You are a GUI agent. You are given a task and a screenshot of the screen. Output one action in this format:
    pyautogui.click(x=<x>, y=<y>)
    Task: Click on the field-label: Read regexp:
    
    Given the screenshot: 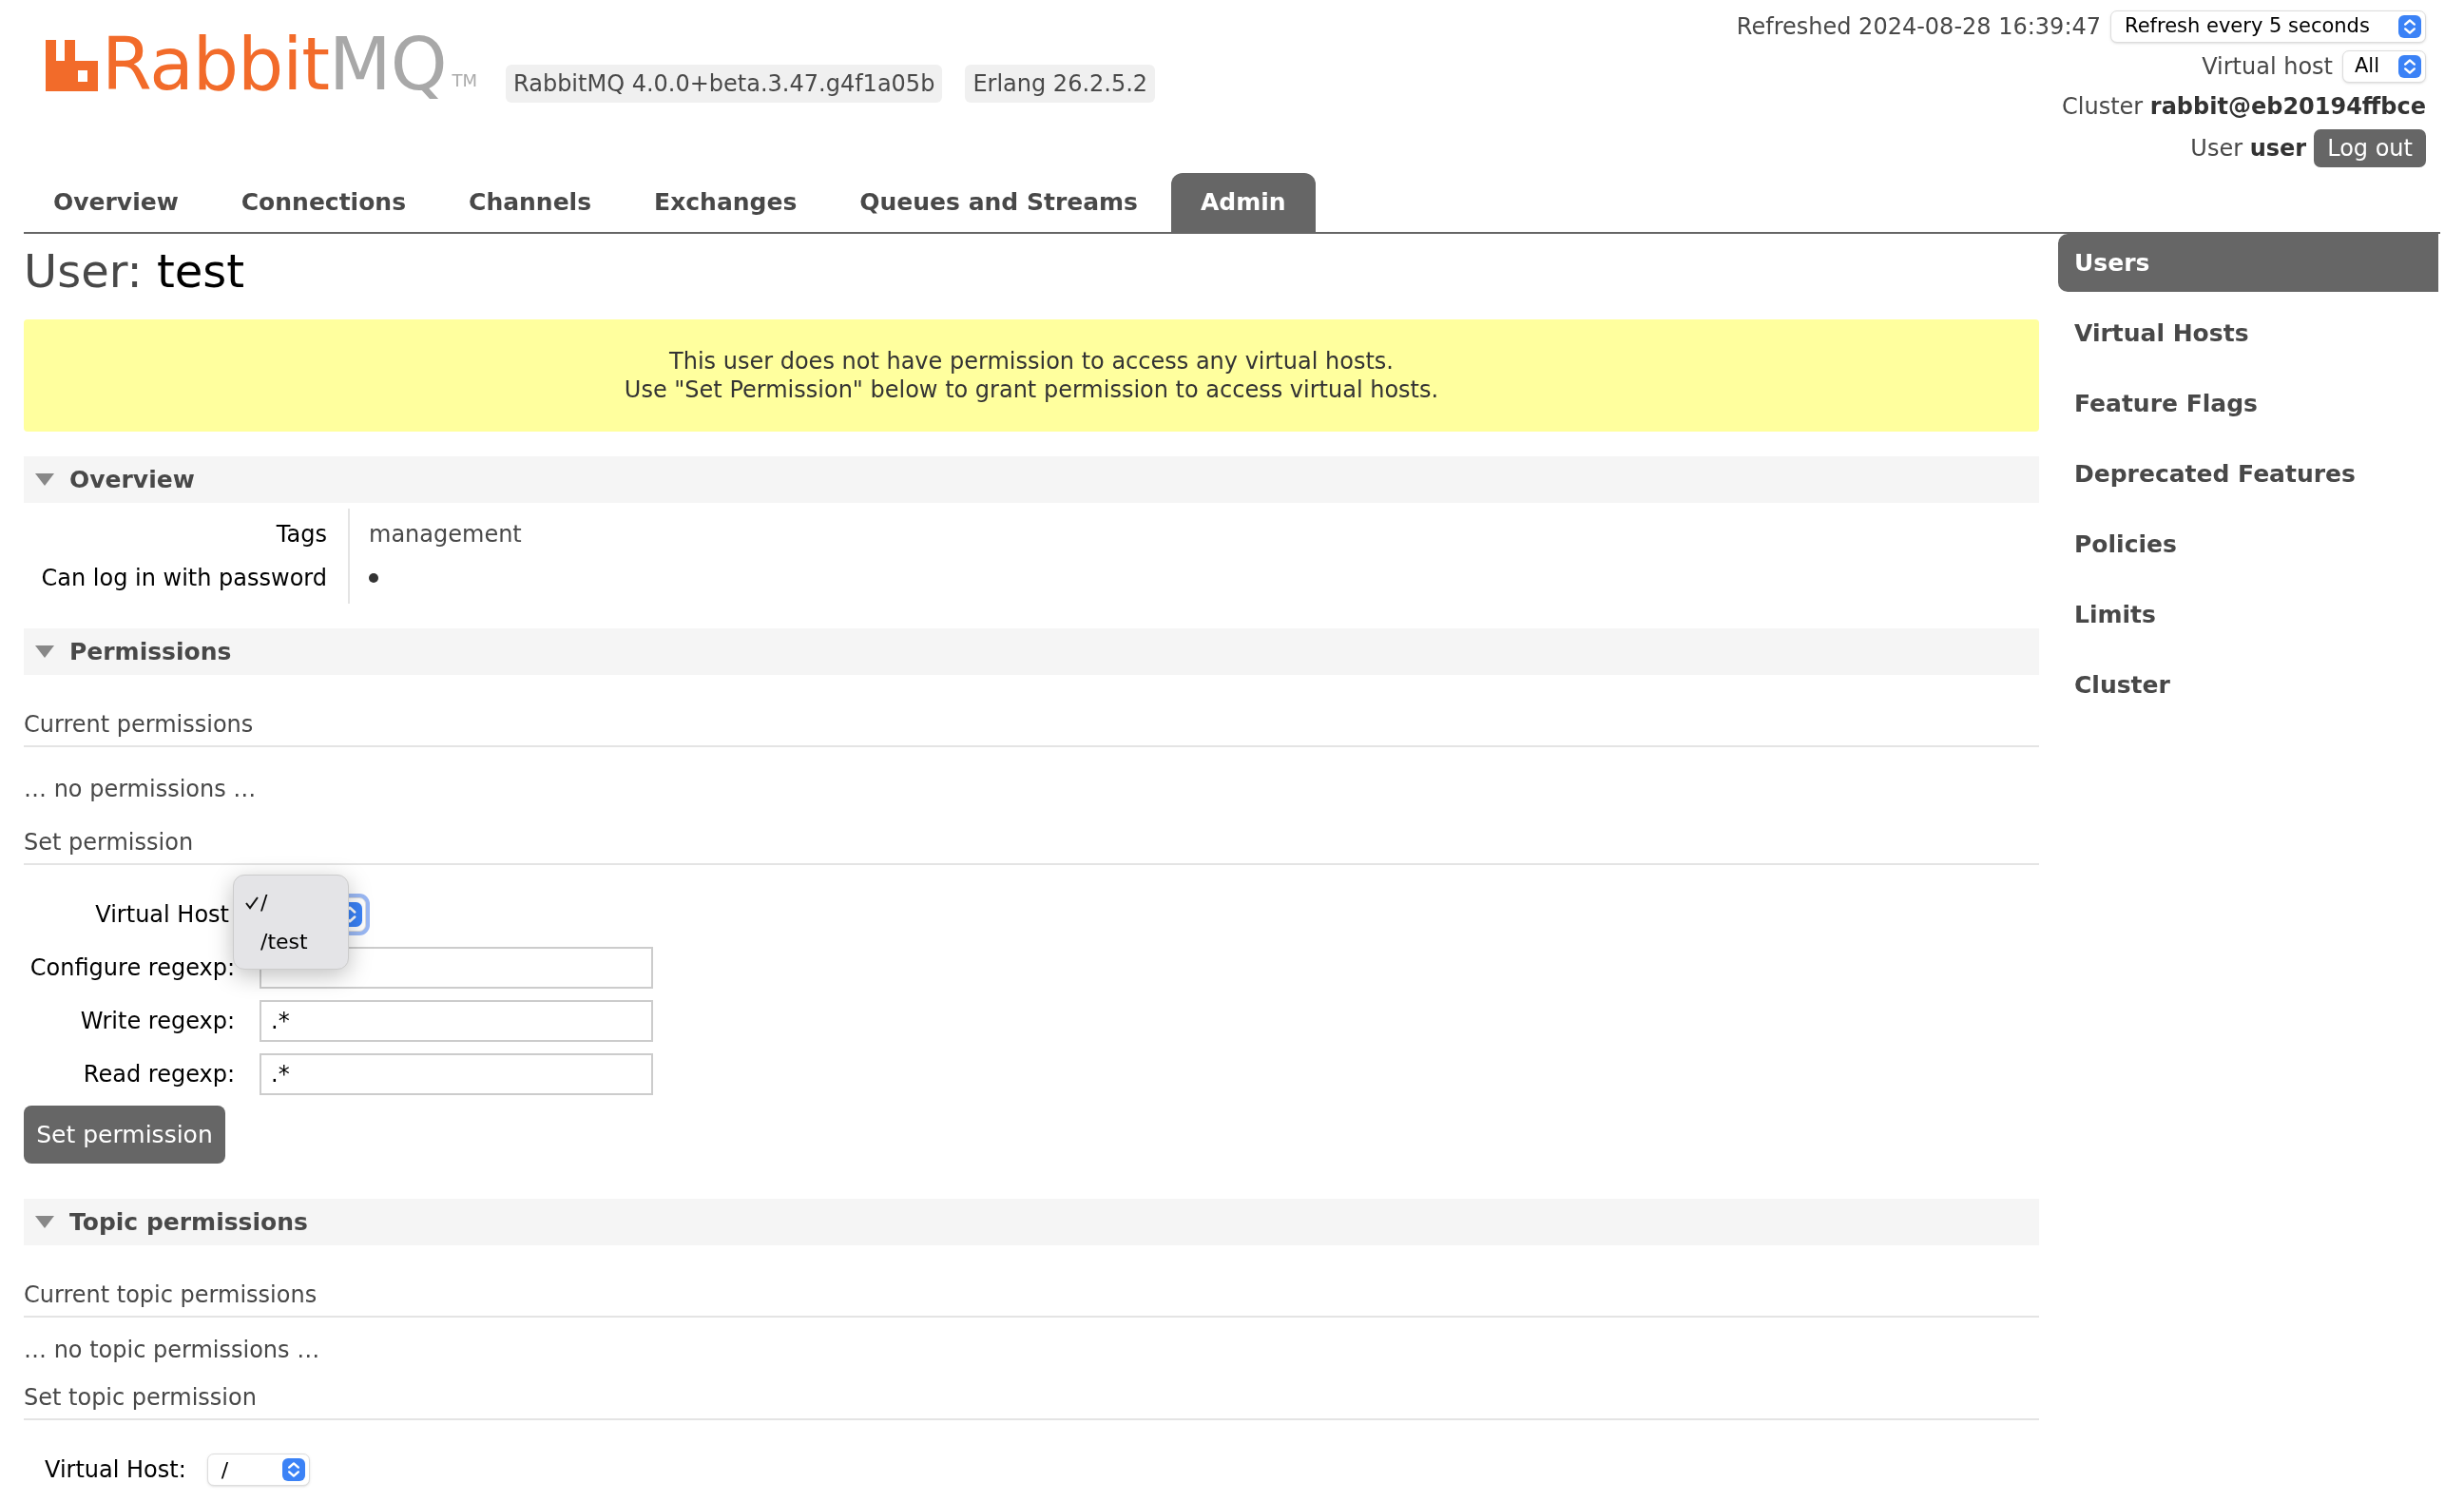 What is the action you would take?
    pyautogui.click(x=159, y=1074)
    